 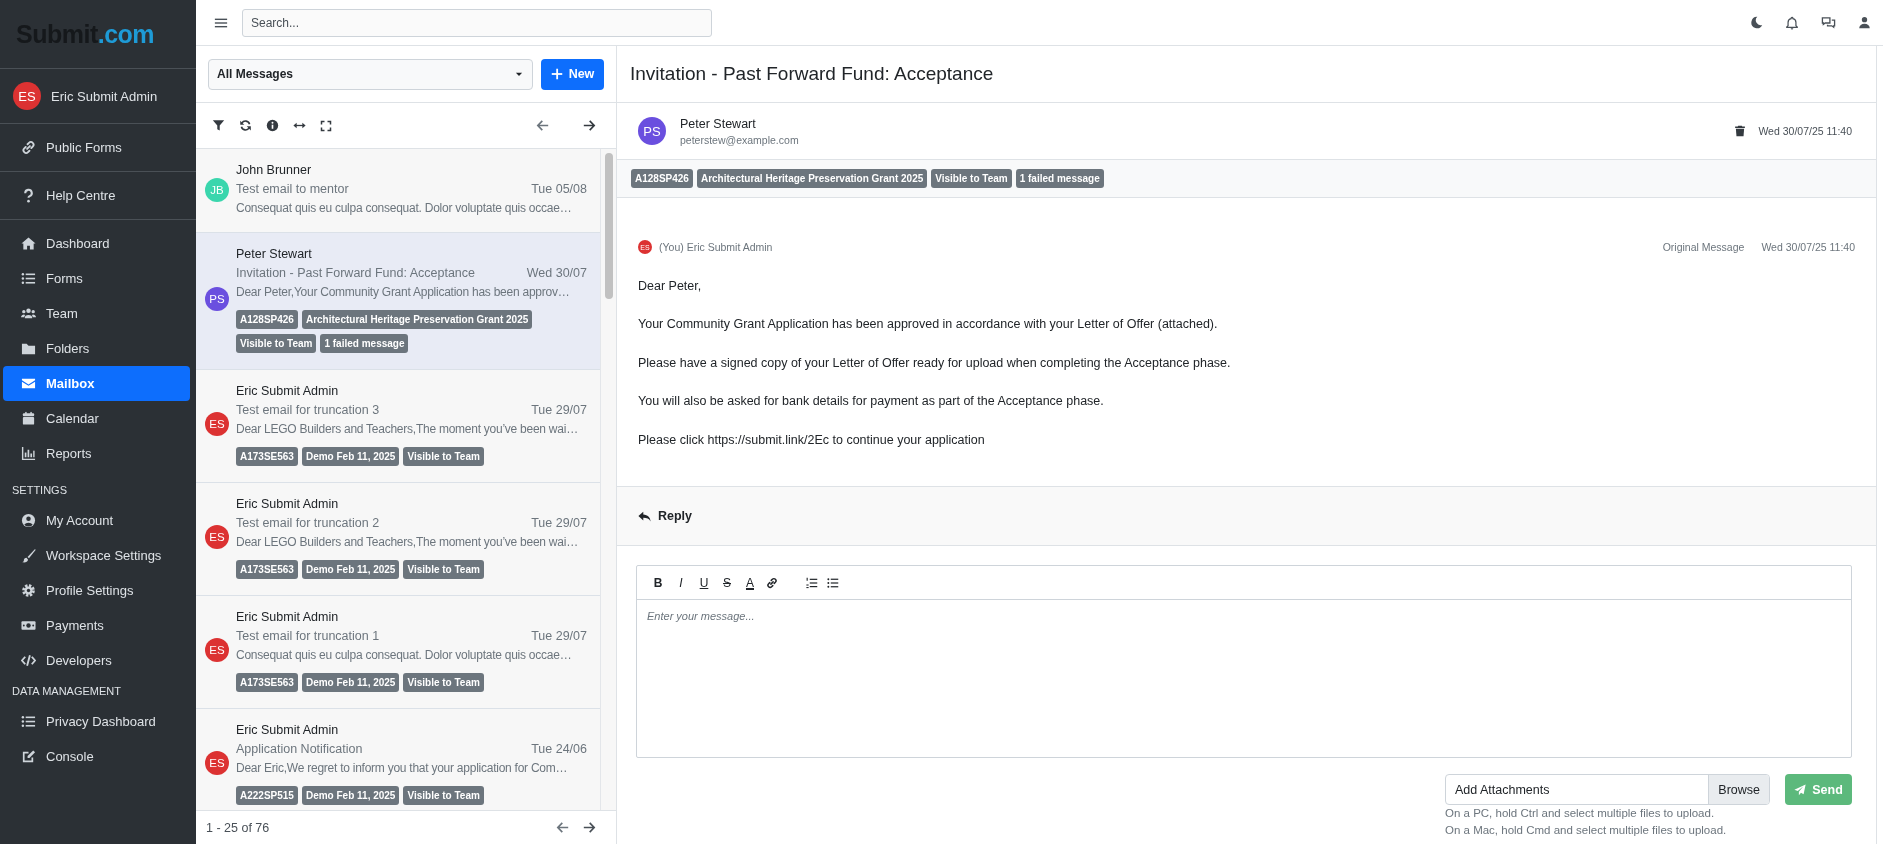 What do you see at coordinates (559, 749) in the screenshot?
I see `message-date: Tue 24/06` at bounding box center [559, 749].